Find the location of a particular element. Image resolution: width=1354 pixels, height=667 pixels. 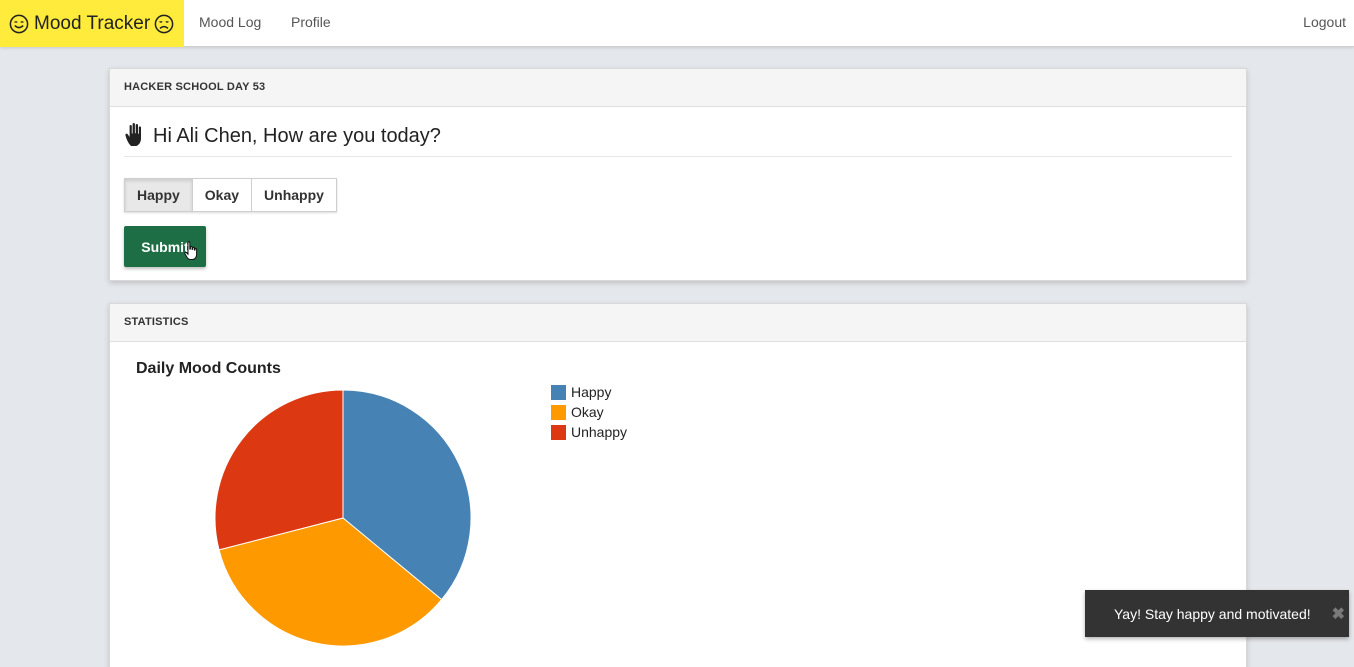

legend-label: Happy is located at coordinates (591, 392).